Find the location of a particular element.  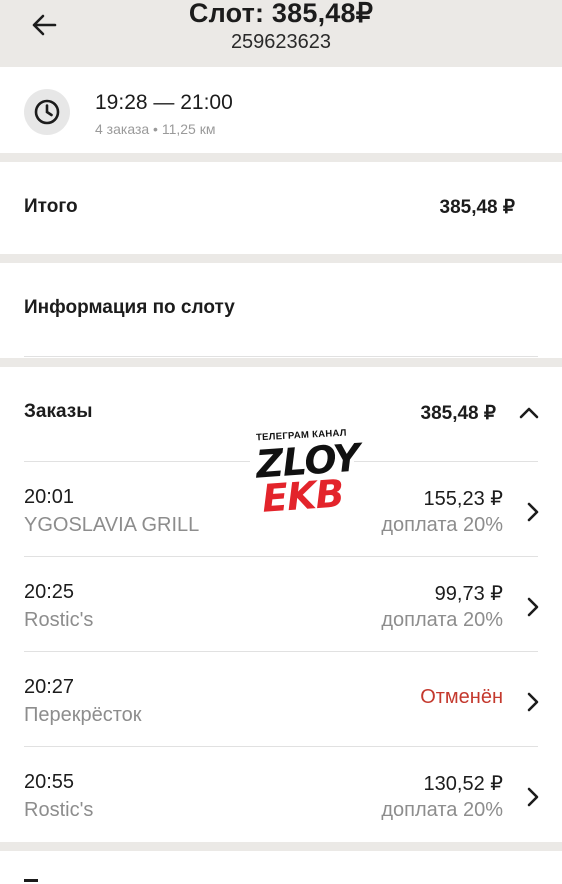

order-time: 20:25 is located at coordinates (49, 592).